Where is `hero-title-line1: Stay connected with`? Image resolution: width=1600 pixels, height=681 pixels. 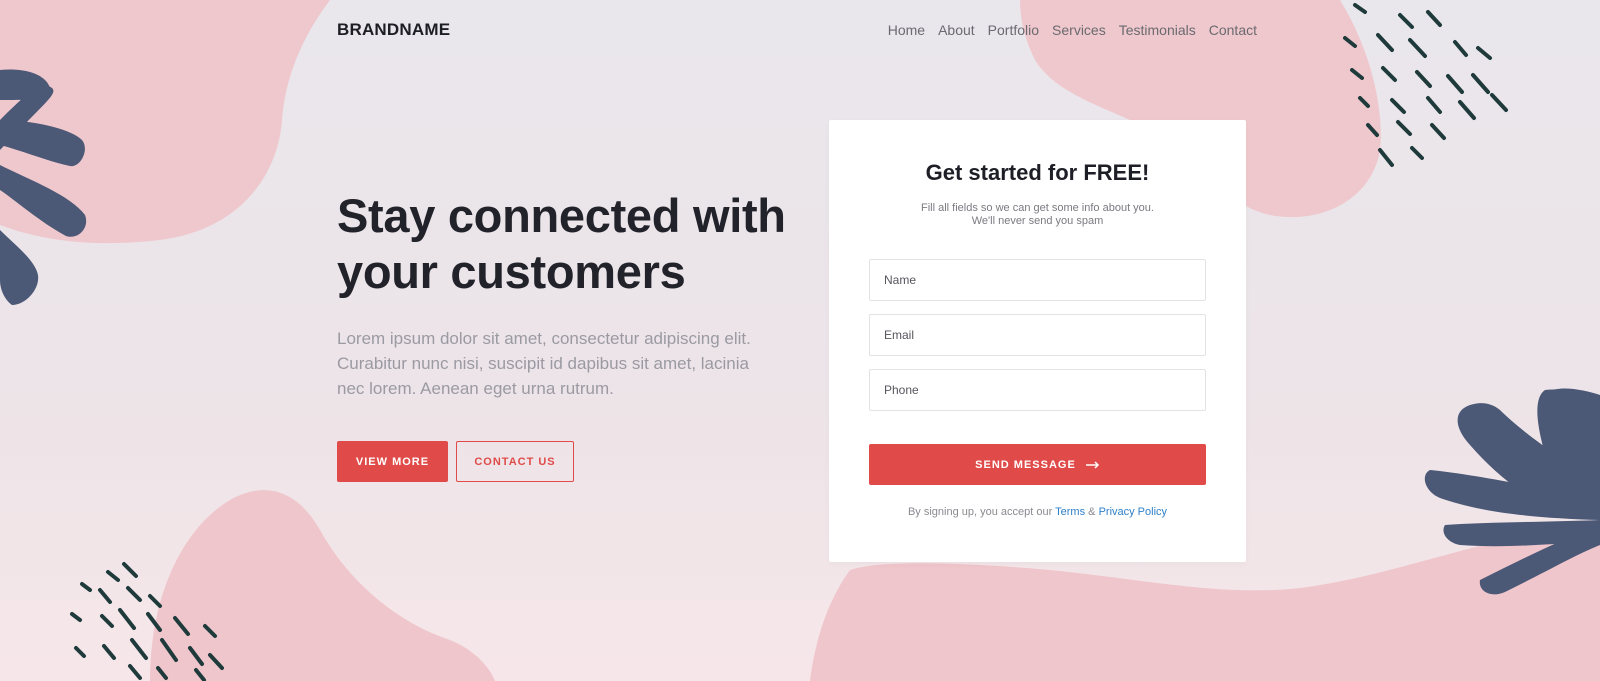
hero-title-line1: Stay connected with is located at coordinates (561, 215).